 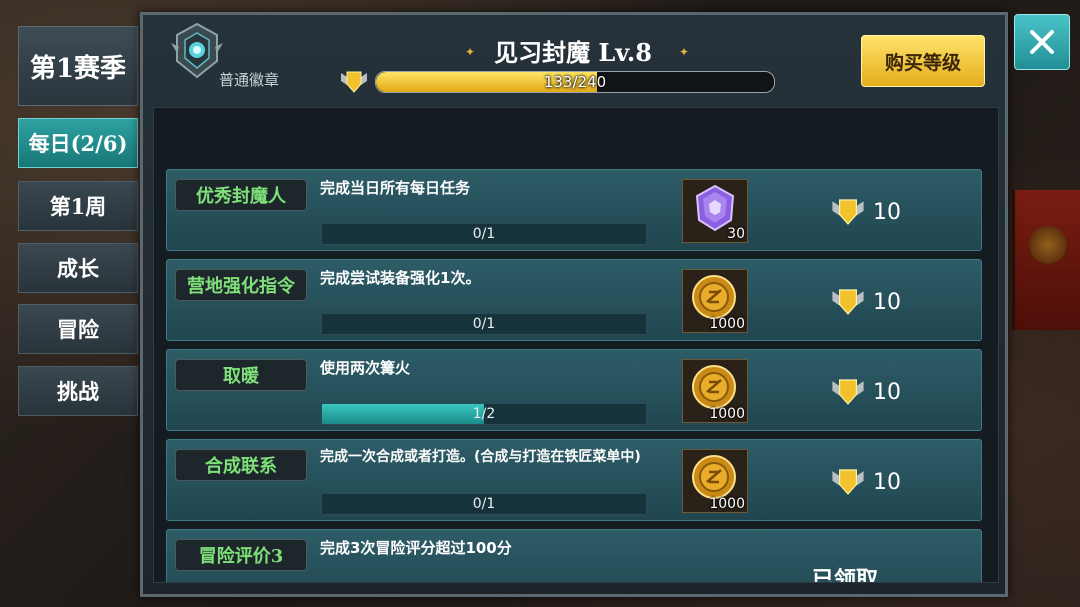 I want to click on page-title: 见习封魔 Lv.8, so click(x=573, y=52).